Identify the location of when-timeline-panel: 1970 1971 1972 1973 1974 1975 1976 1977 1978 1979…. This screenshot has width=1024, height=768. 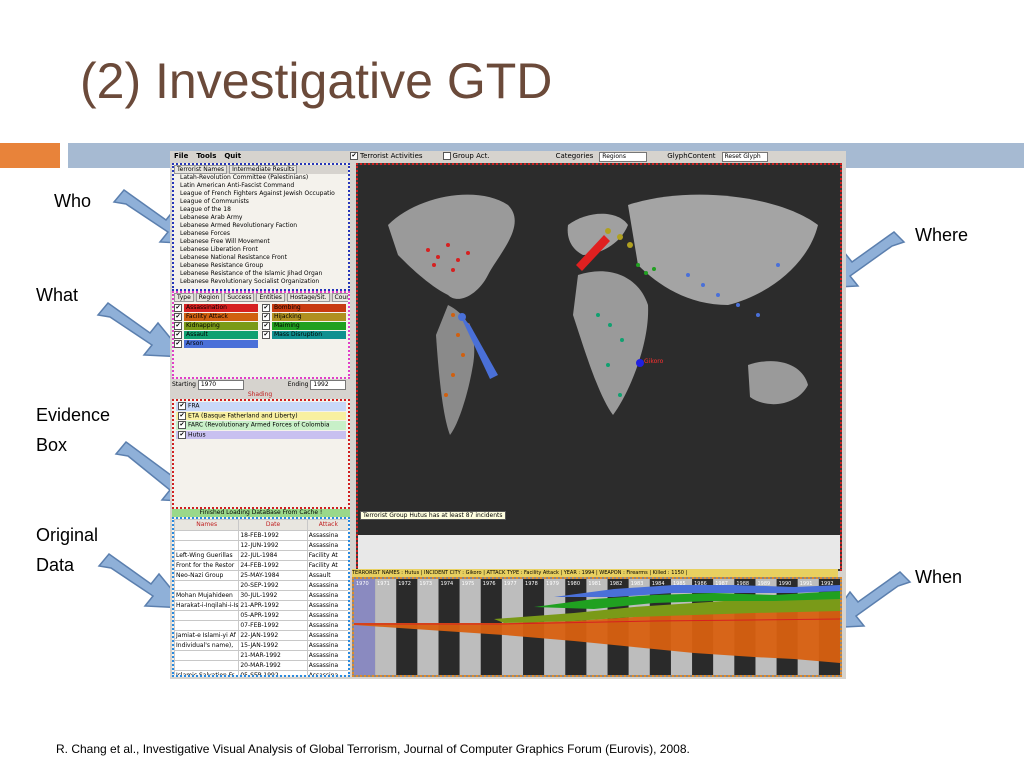
(597, 627).